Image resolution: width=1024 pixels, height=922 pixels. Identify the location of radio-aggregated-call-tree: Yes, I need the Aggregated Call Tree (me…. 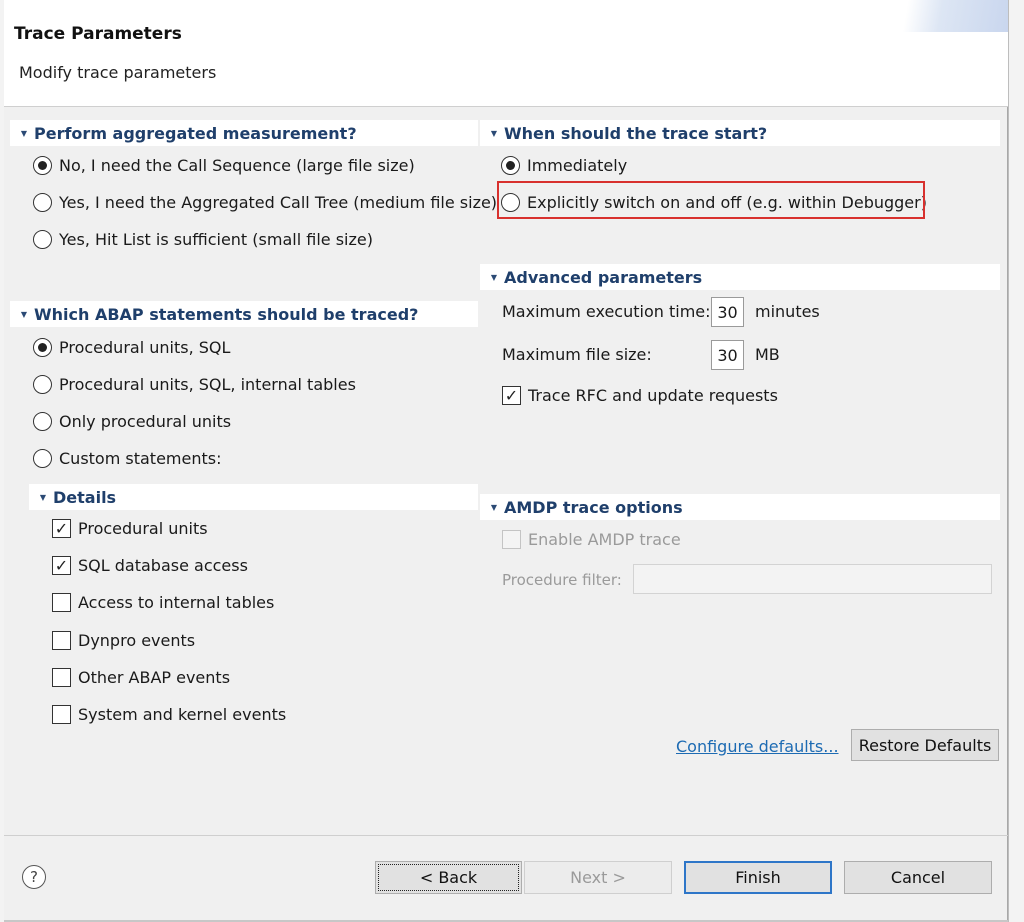
(265, 202).